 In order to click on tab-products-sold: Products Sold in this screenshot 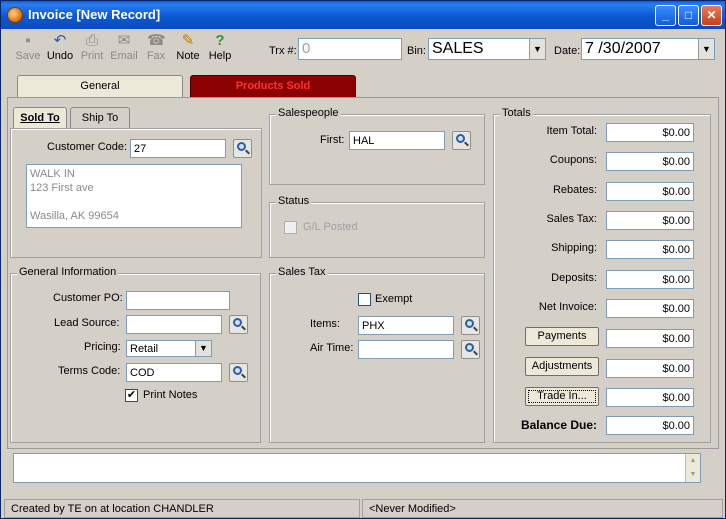, I will do `click(273, 86)`.